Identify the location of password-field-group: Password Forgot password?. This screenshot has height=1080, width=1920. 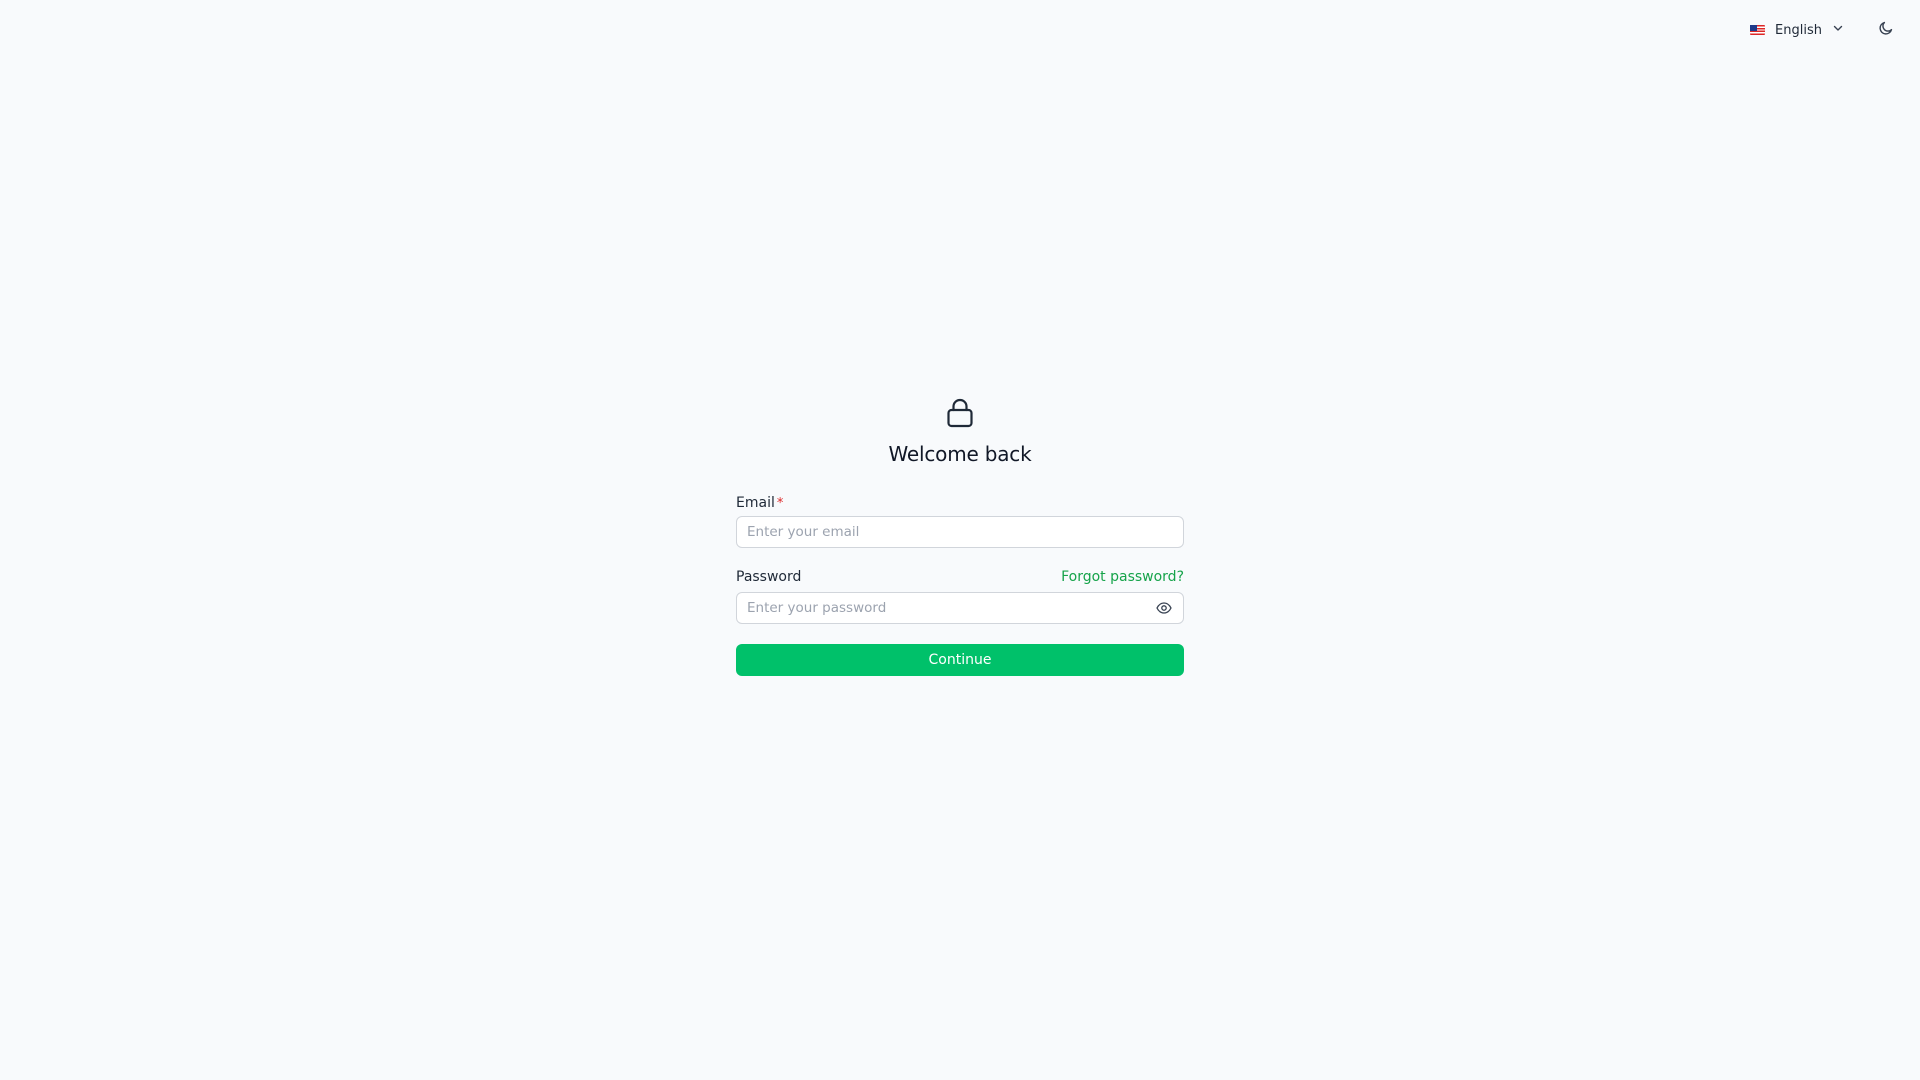
(960, 596).